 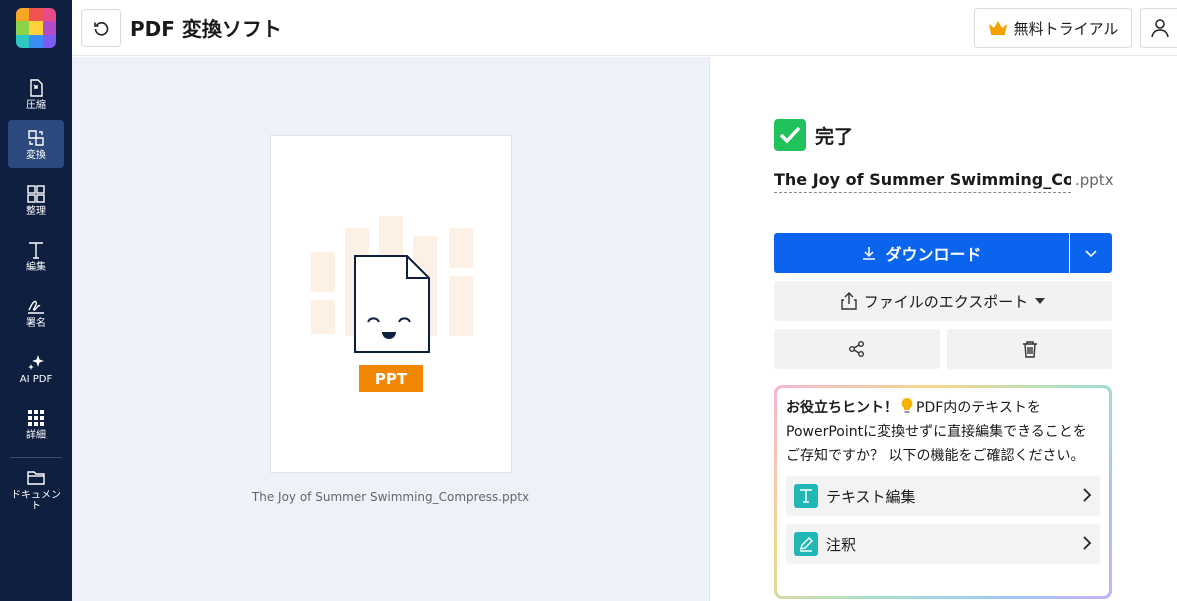 I want to click on organize-icon, so click(x=36, y=193).